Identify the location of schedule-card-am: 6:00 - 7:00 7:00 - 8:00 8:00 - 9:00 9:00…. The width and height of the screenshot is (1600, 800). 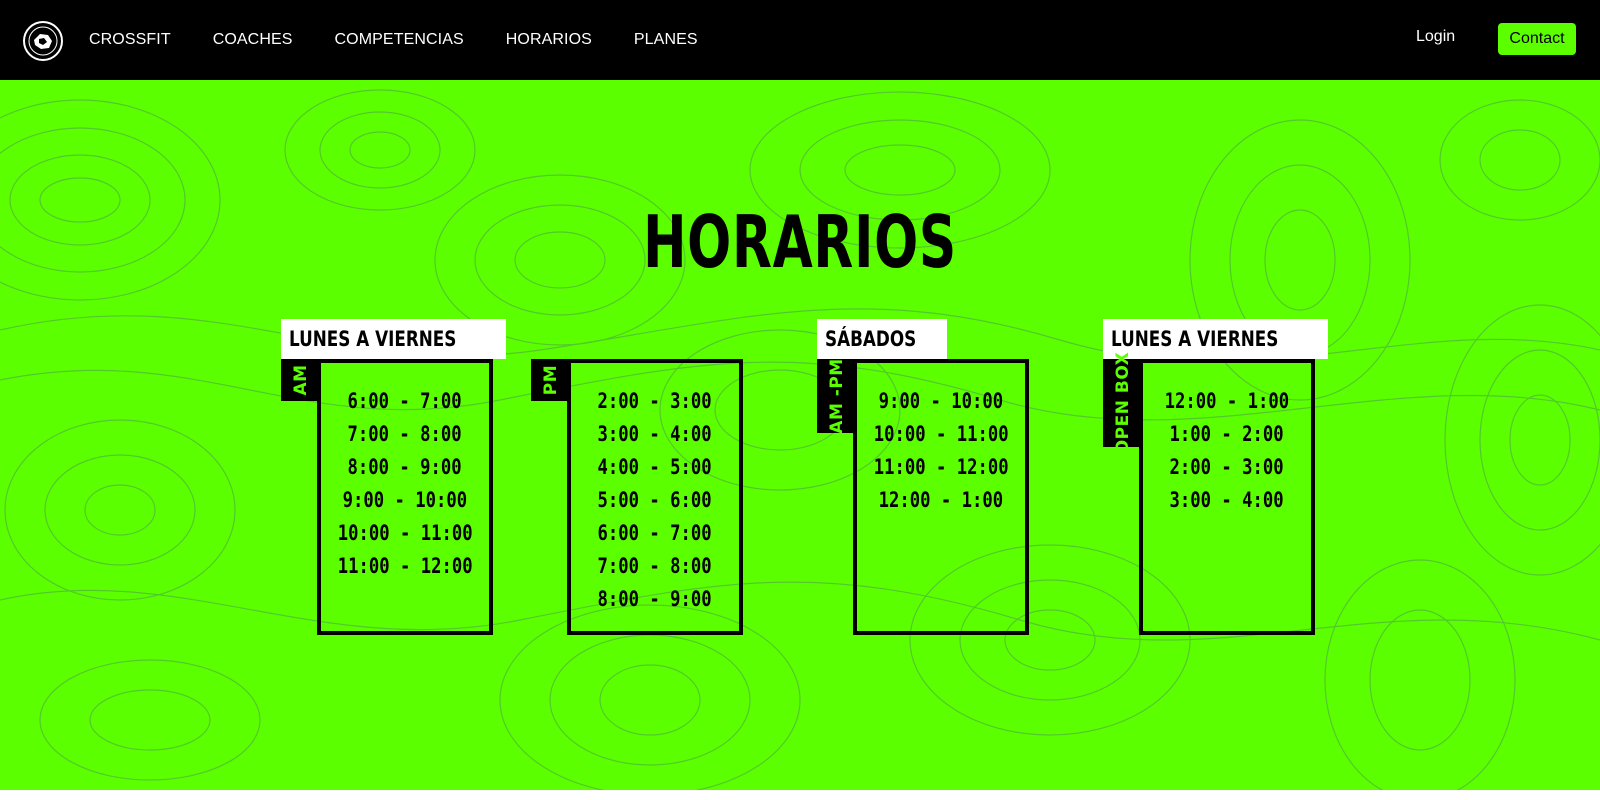
(405, 497).